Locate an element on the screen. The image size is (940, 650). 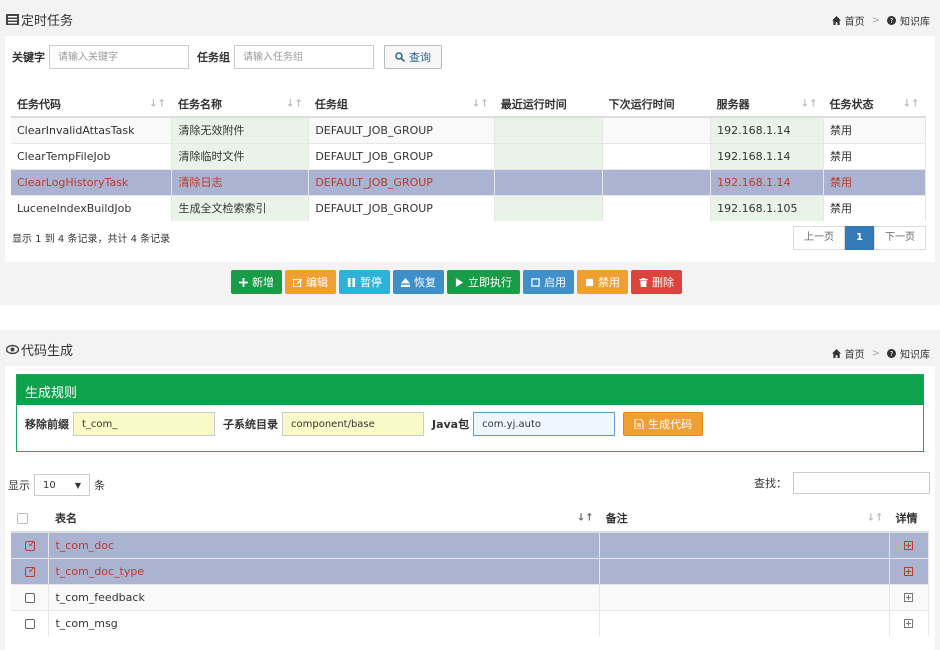
page-title: 代码生成 is located at coordinates (39, 349).